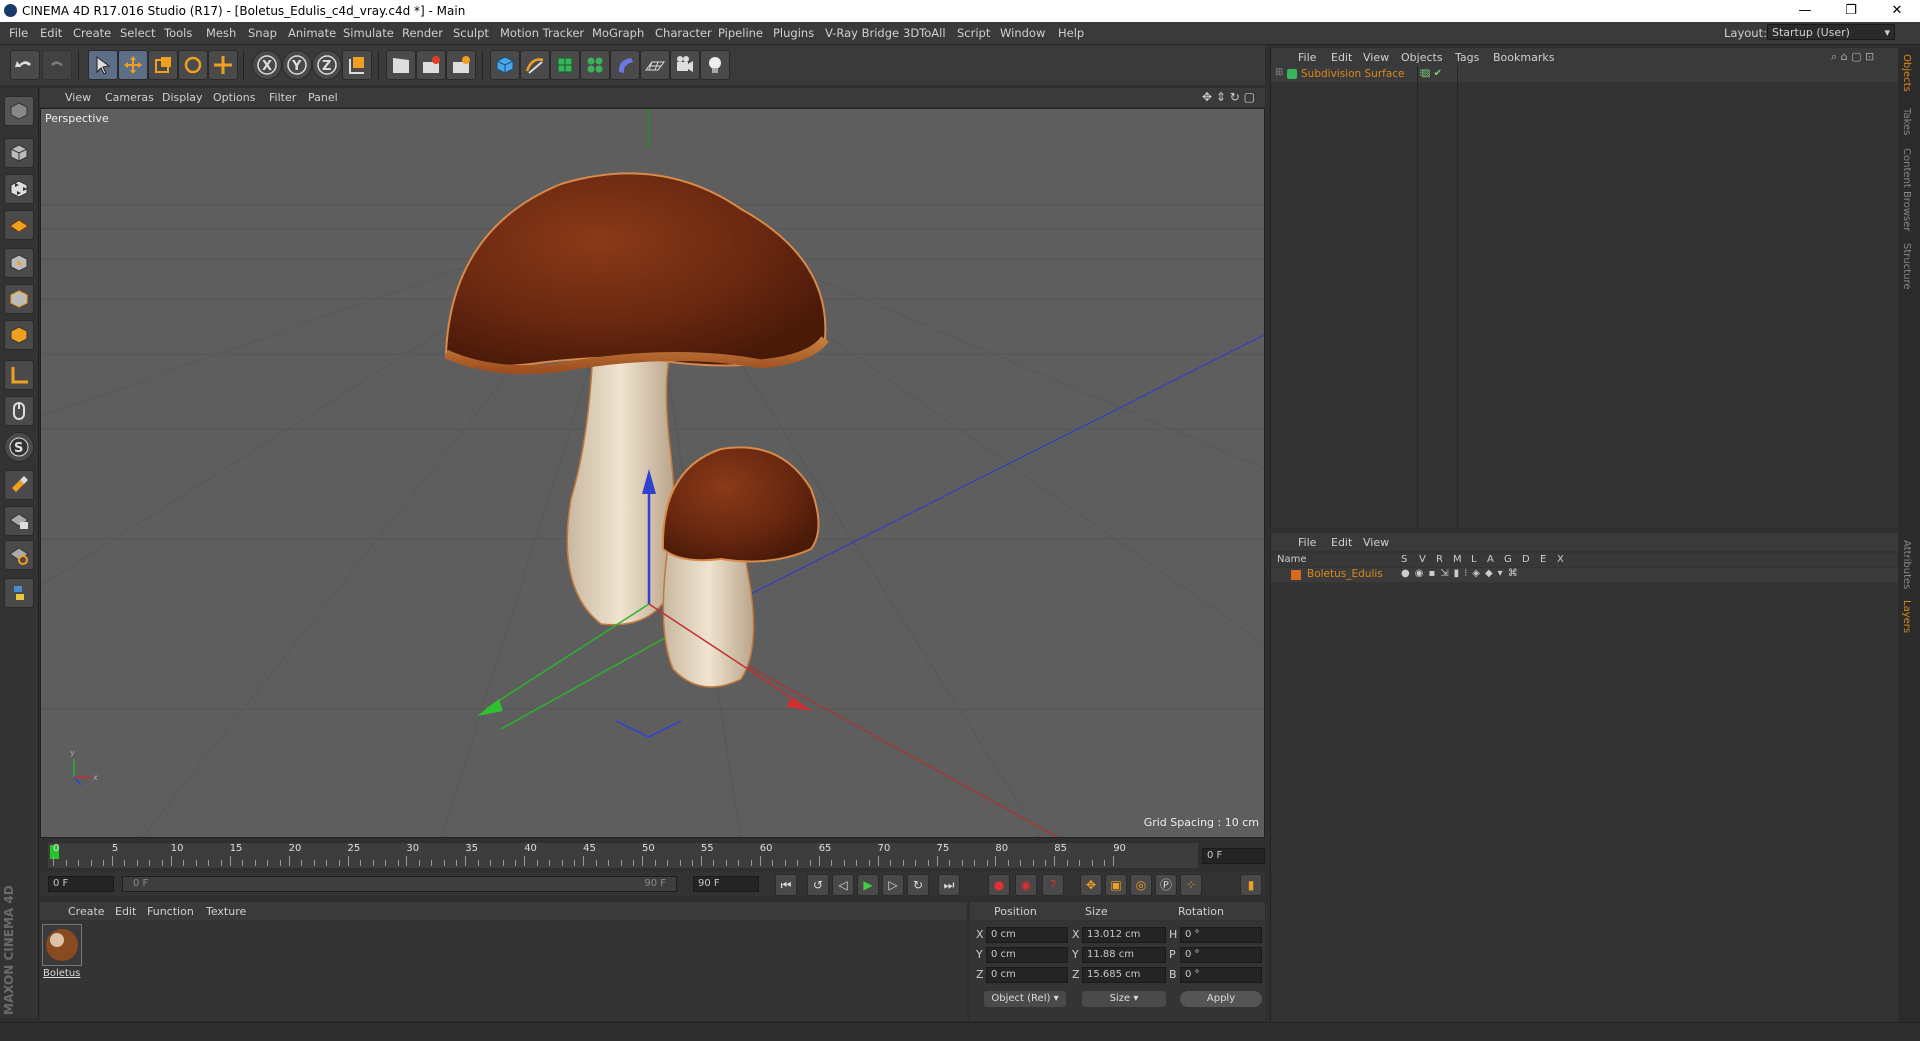 The image size is (1920, 1041). Describe the element at coordinates (1221, 975) in the screenshot. I see `rot-b-field: 0 °` at that location.